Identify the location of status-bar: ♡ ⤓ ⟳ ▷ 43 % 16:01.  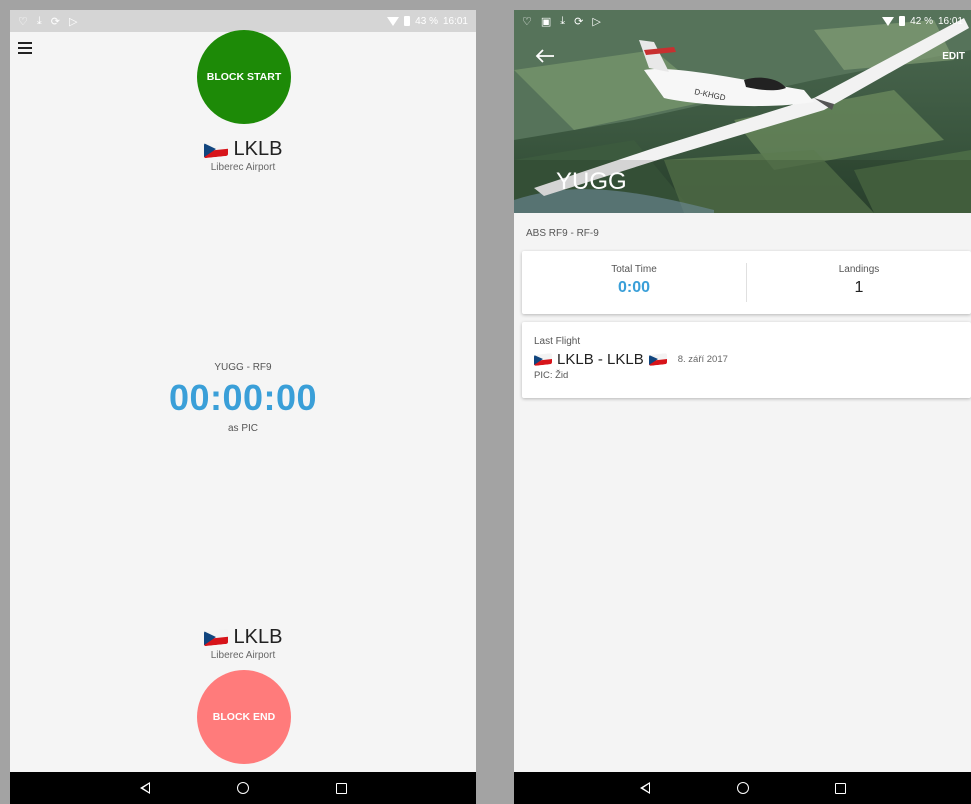
(243, 21).